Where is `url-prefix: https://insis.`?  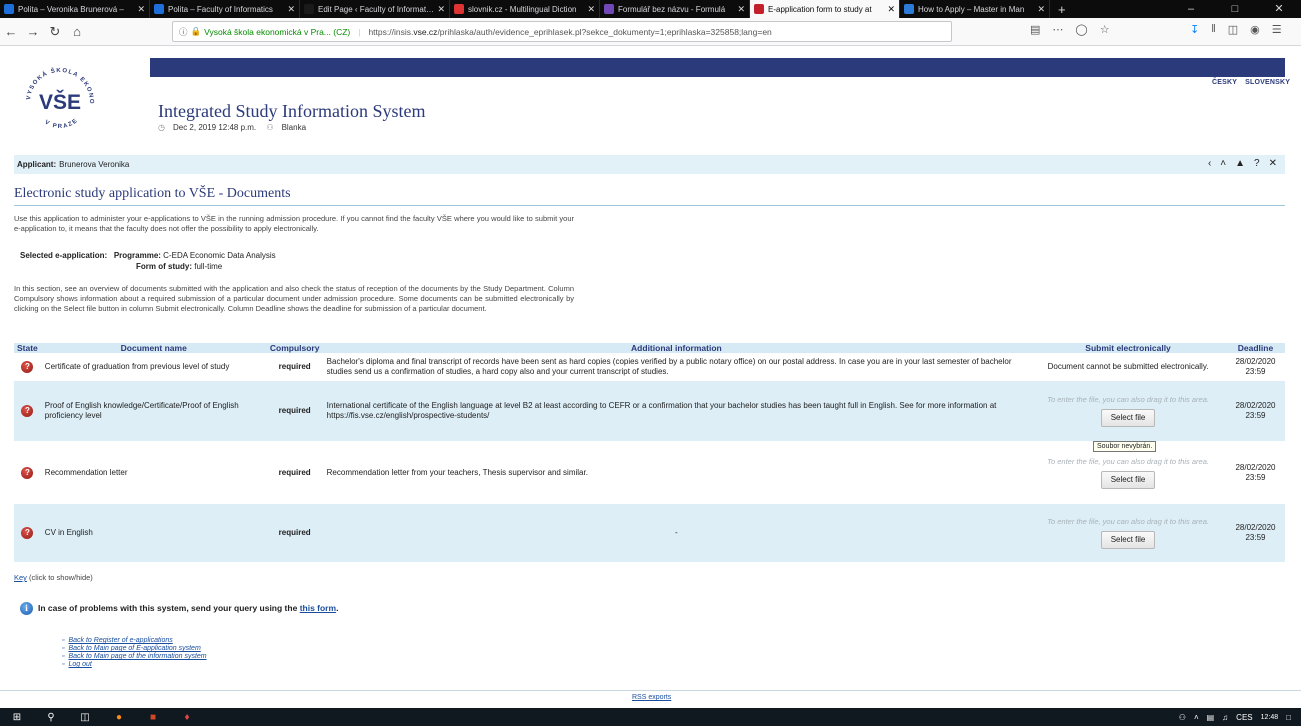 url-prefix: https://insis. is located at coordinates (391, 31).